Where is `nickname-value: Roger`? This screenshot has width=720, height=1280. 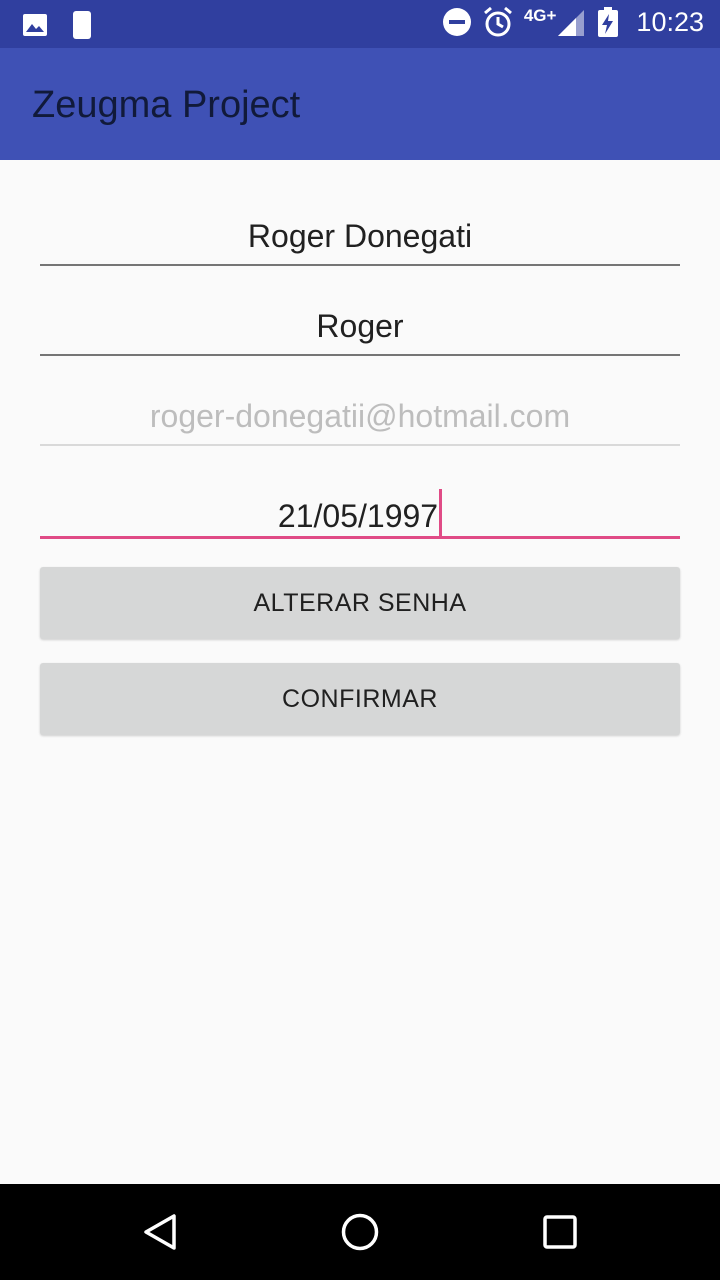
nickname-value: Roger is located at coordinates (360, 326).